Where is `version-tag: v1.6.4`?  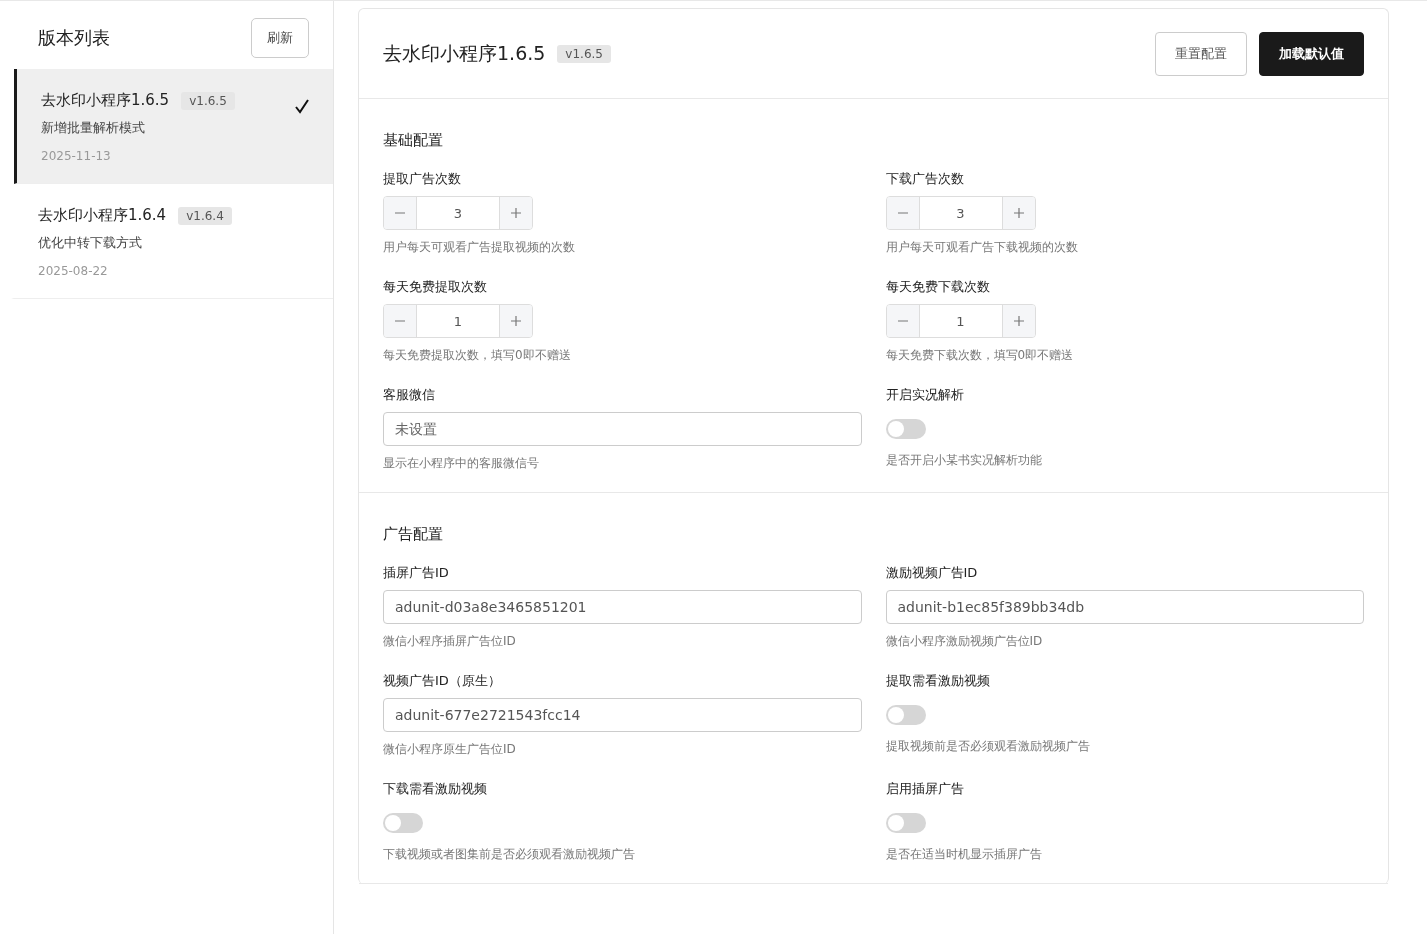
version-tag: v1.6.4 is located at coordinates (205, 215).